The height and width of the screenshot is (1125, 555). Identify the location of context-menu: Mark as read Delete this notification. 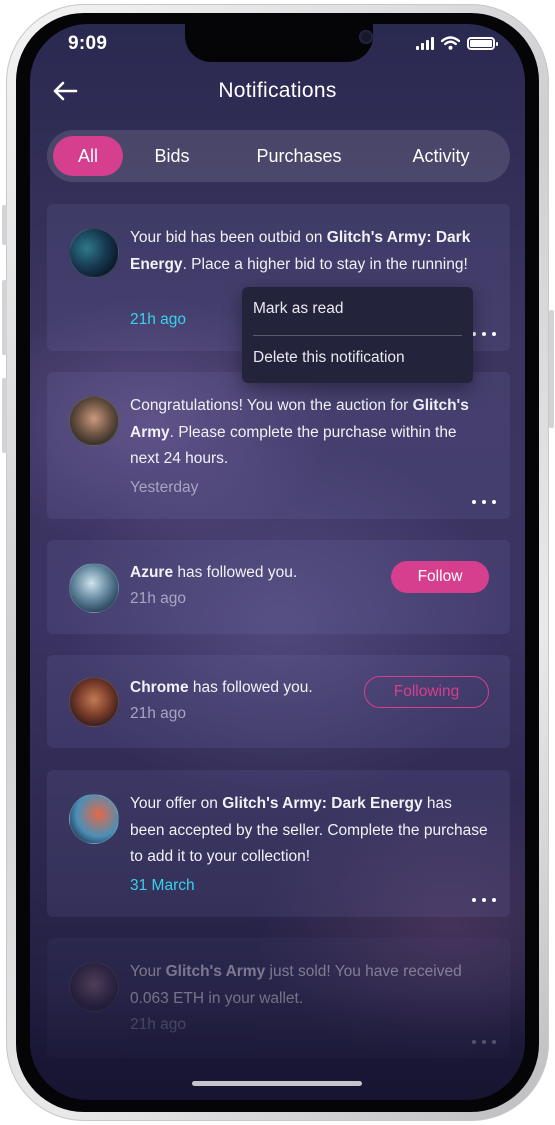
(357, 335).